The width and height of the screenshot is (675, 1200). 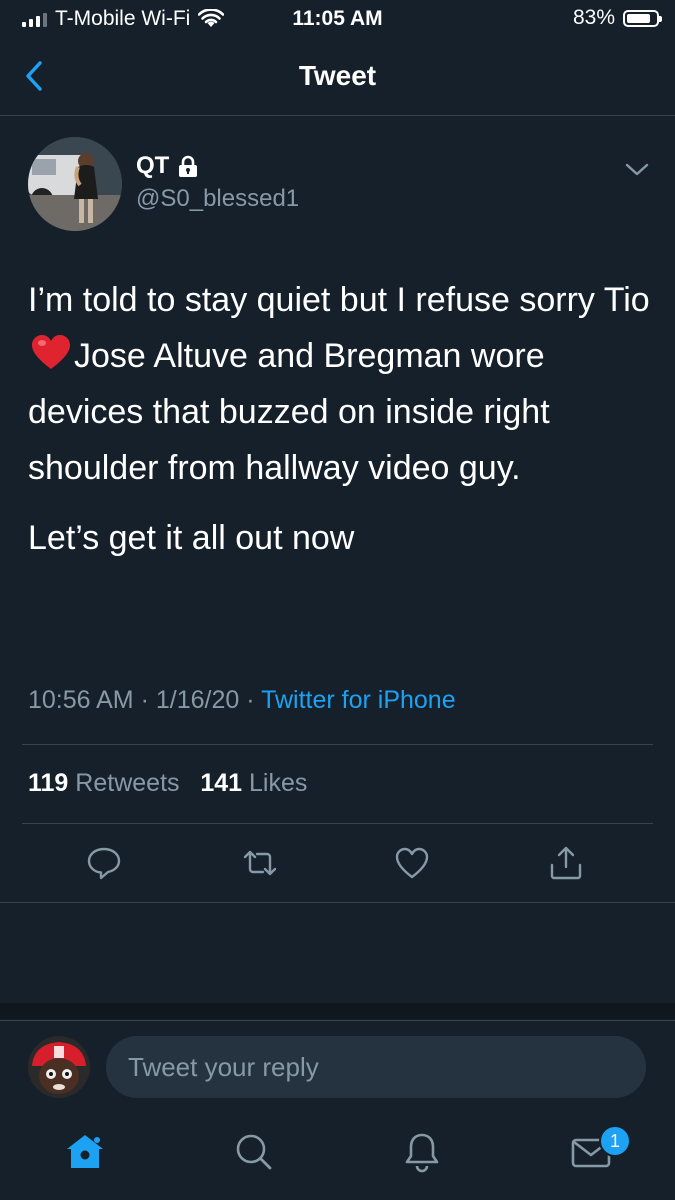 I want to click on like-icon, so click(x=412, y=863).